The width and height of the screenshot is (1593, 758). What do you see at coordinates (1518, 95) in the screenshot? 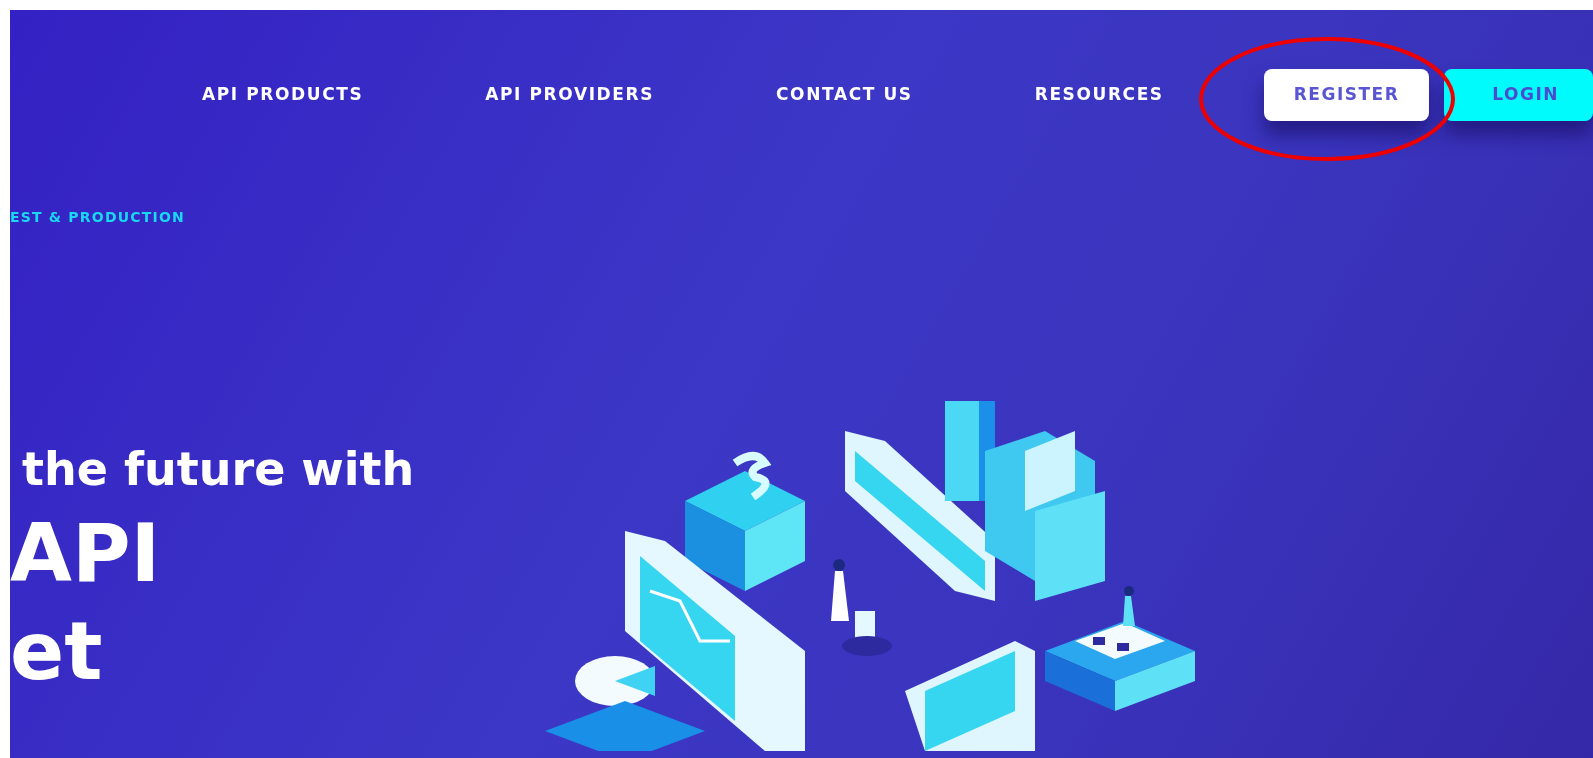
I see `login-button: LOGIN` at bounding box center [1518, 95].